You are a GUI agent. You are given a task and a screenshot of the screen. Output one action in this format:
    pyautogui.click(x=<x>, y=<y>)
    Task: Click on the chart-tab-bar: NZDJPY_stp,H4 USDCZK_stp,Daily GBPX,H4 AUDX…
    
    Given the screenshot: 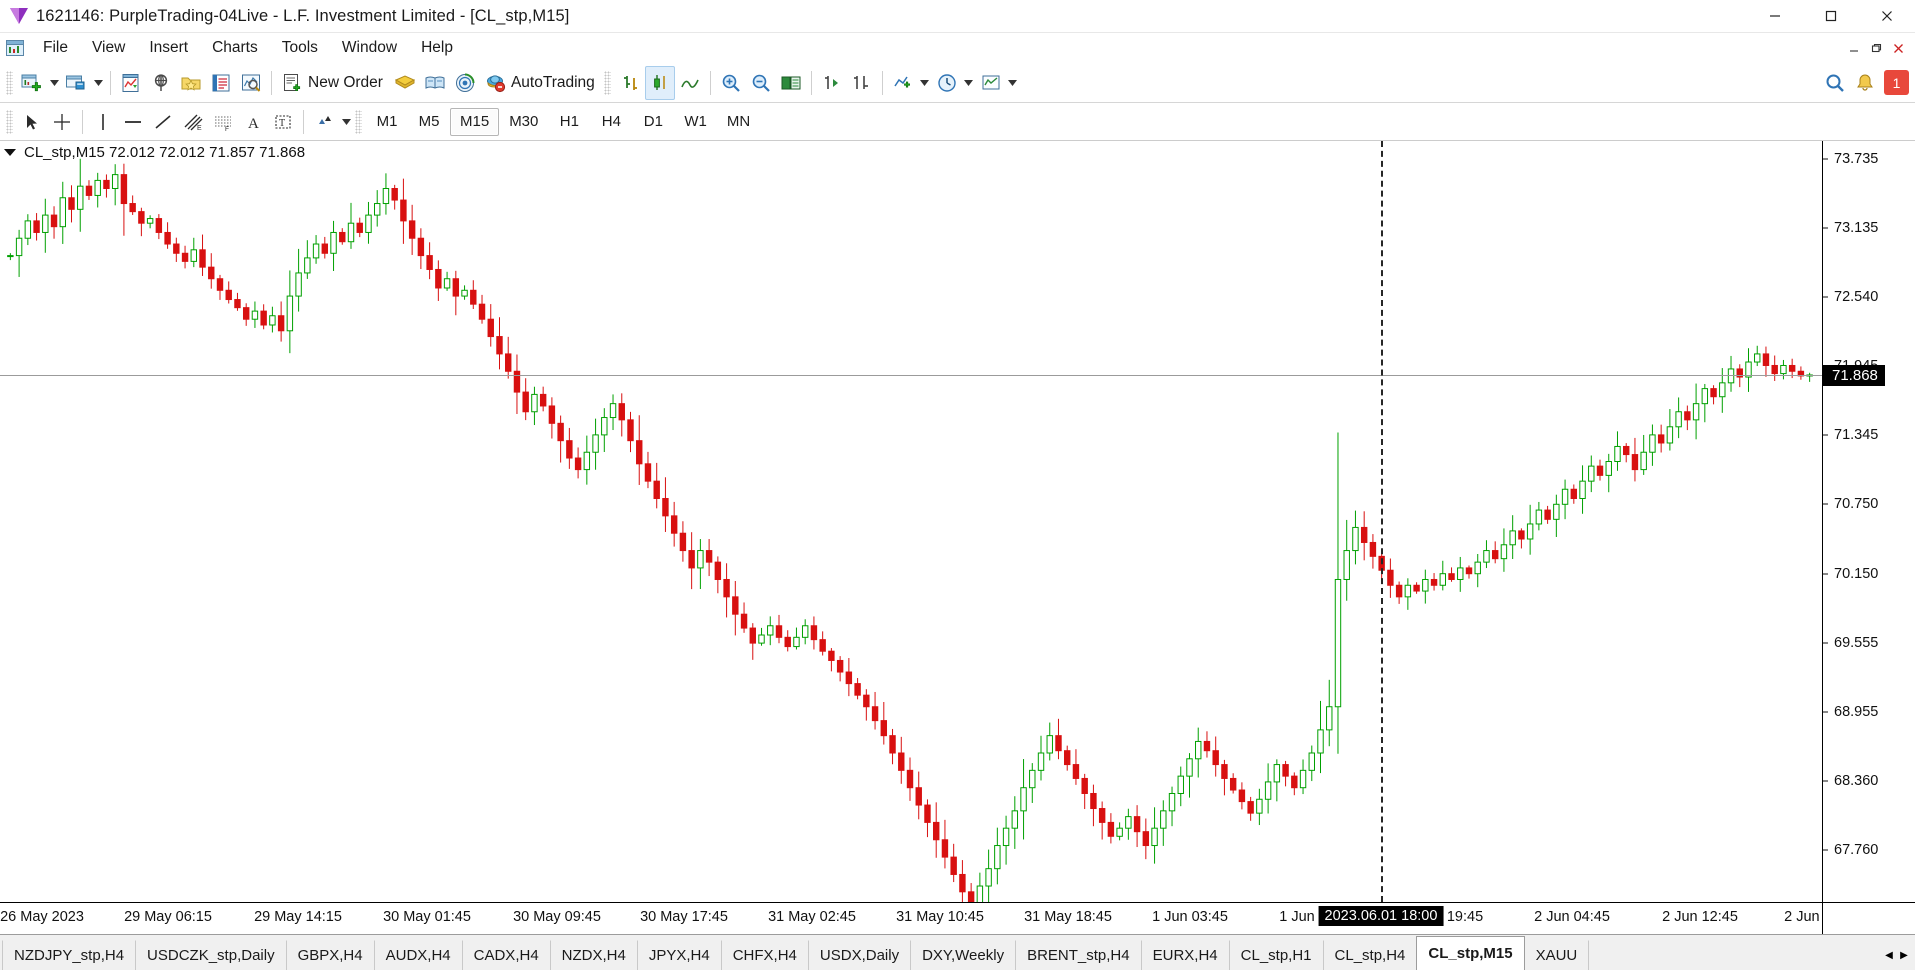 What is the action you would take?
    pyautogui.click(x=957, y=952)
    